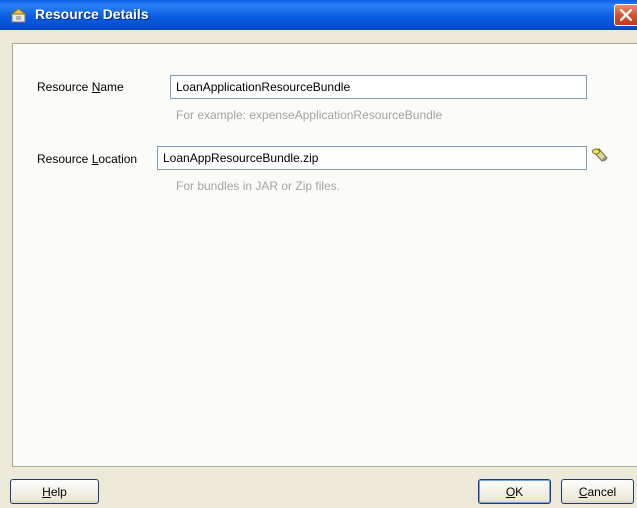 The image size is (637, 508). Describe the element at coordinates (92, 14) in the screenshot. I see `window-title: Resource Details` at that location.